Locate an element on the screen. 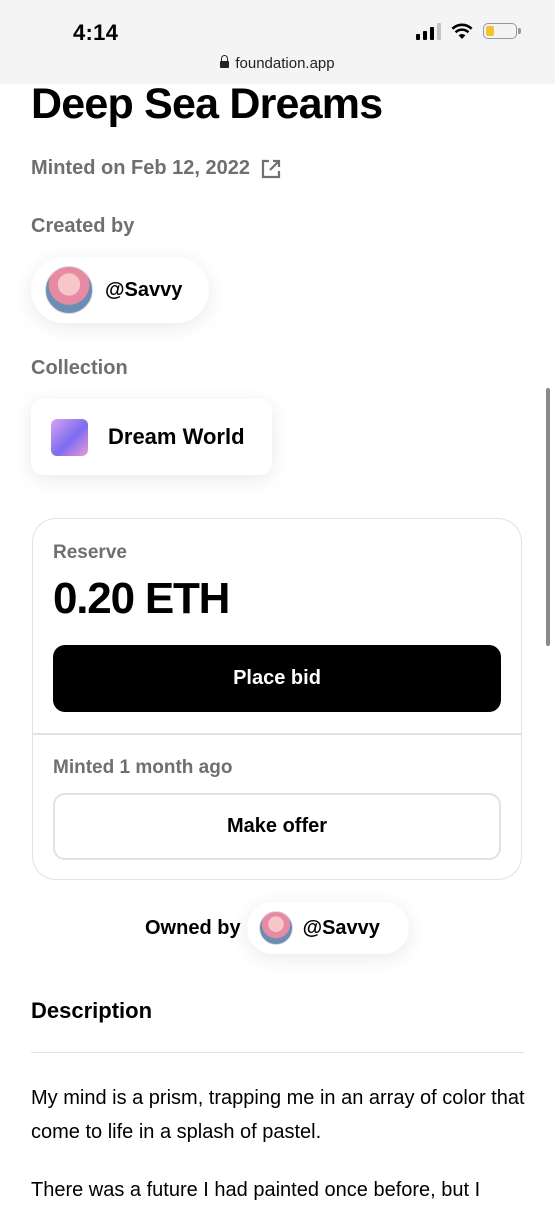 This screenshot has height=1207, width=555. creator-avatar is located at coordinates (69, 290).